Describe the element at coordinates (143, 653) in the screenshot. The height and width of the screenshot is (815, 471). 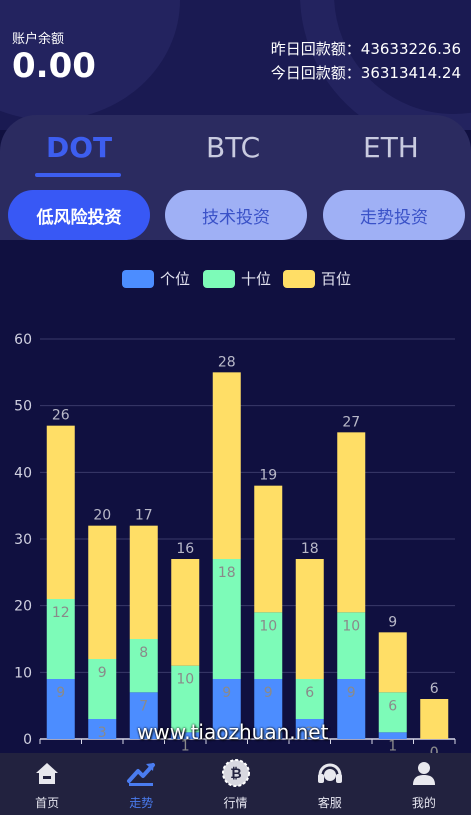
I see `data-label: 8` at that location.